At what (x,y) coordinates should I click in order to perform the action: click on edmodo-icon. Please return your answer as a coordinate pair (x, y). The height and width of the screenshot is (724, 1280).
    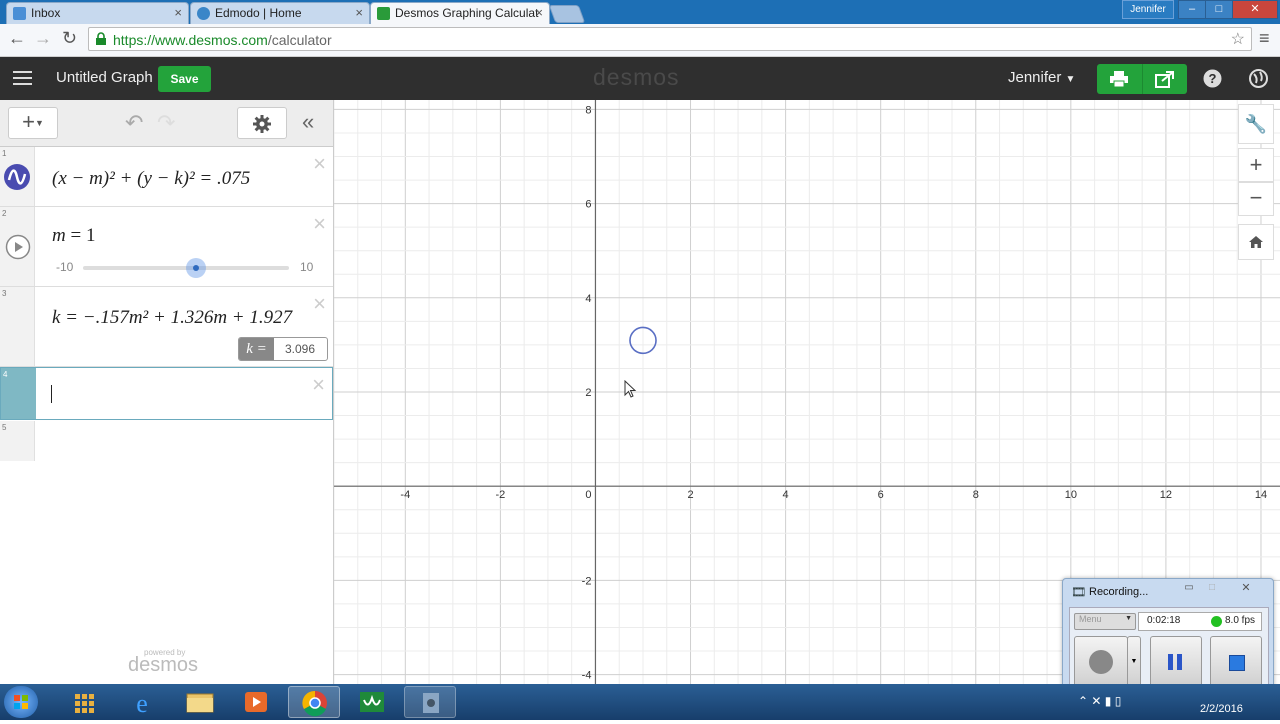
    Looking at the image, I should click on (203, 13).